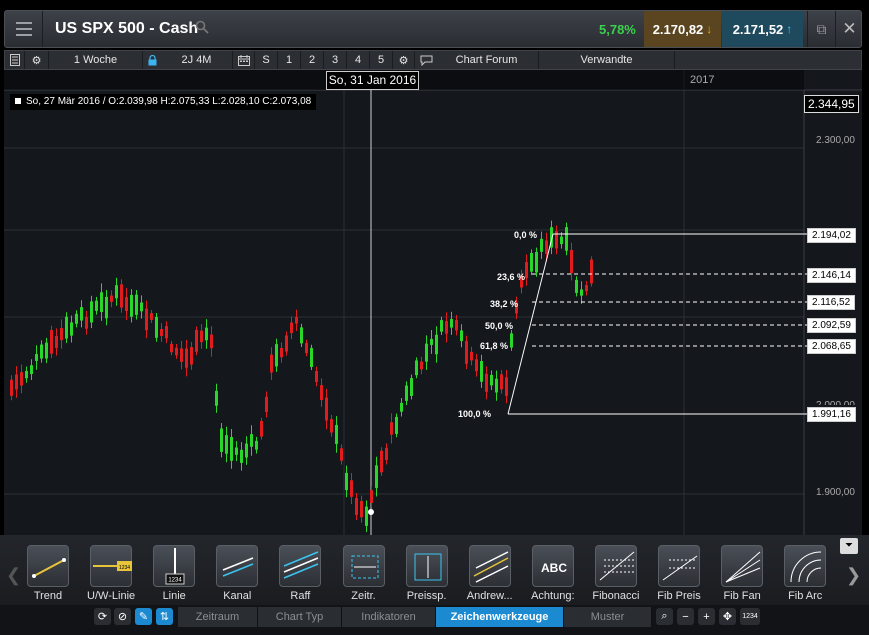 The image size is (869, 635). I want to click on close-icon: ✕, so click(849, 29).